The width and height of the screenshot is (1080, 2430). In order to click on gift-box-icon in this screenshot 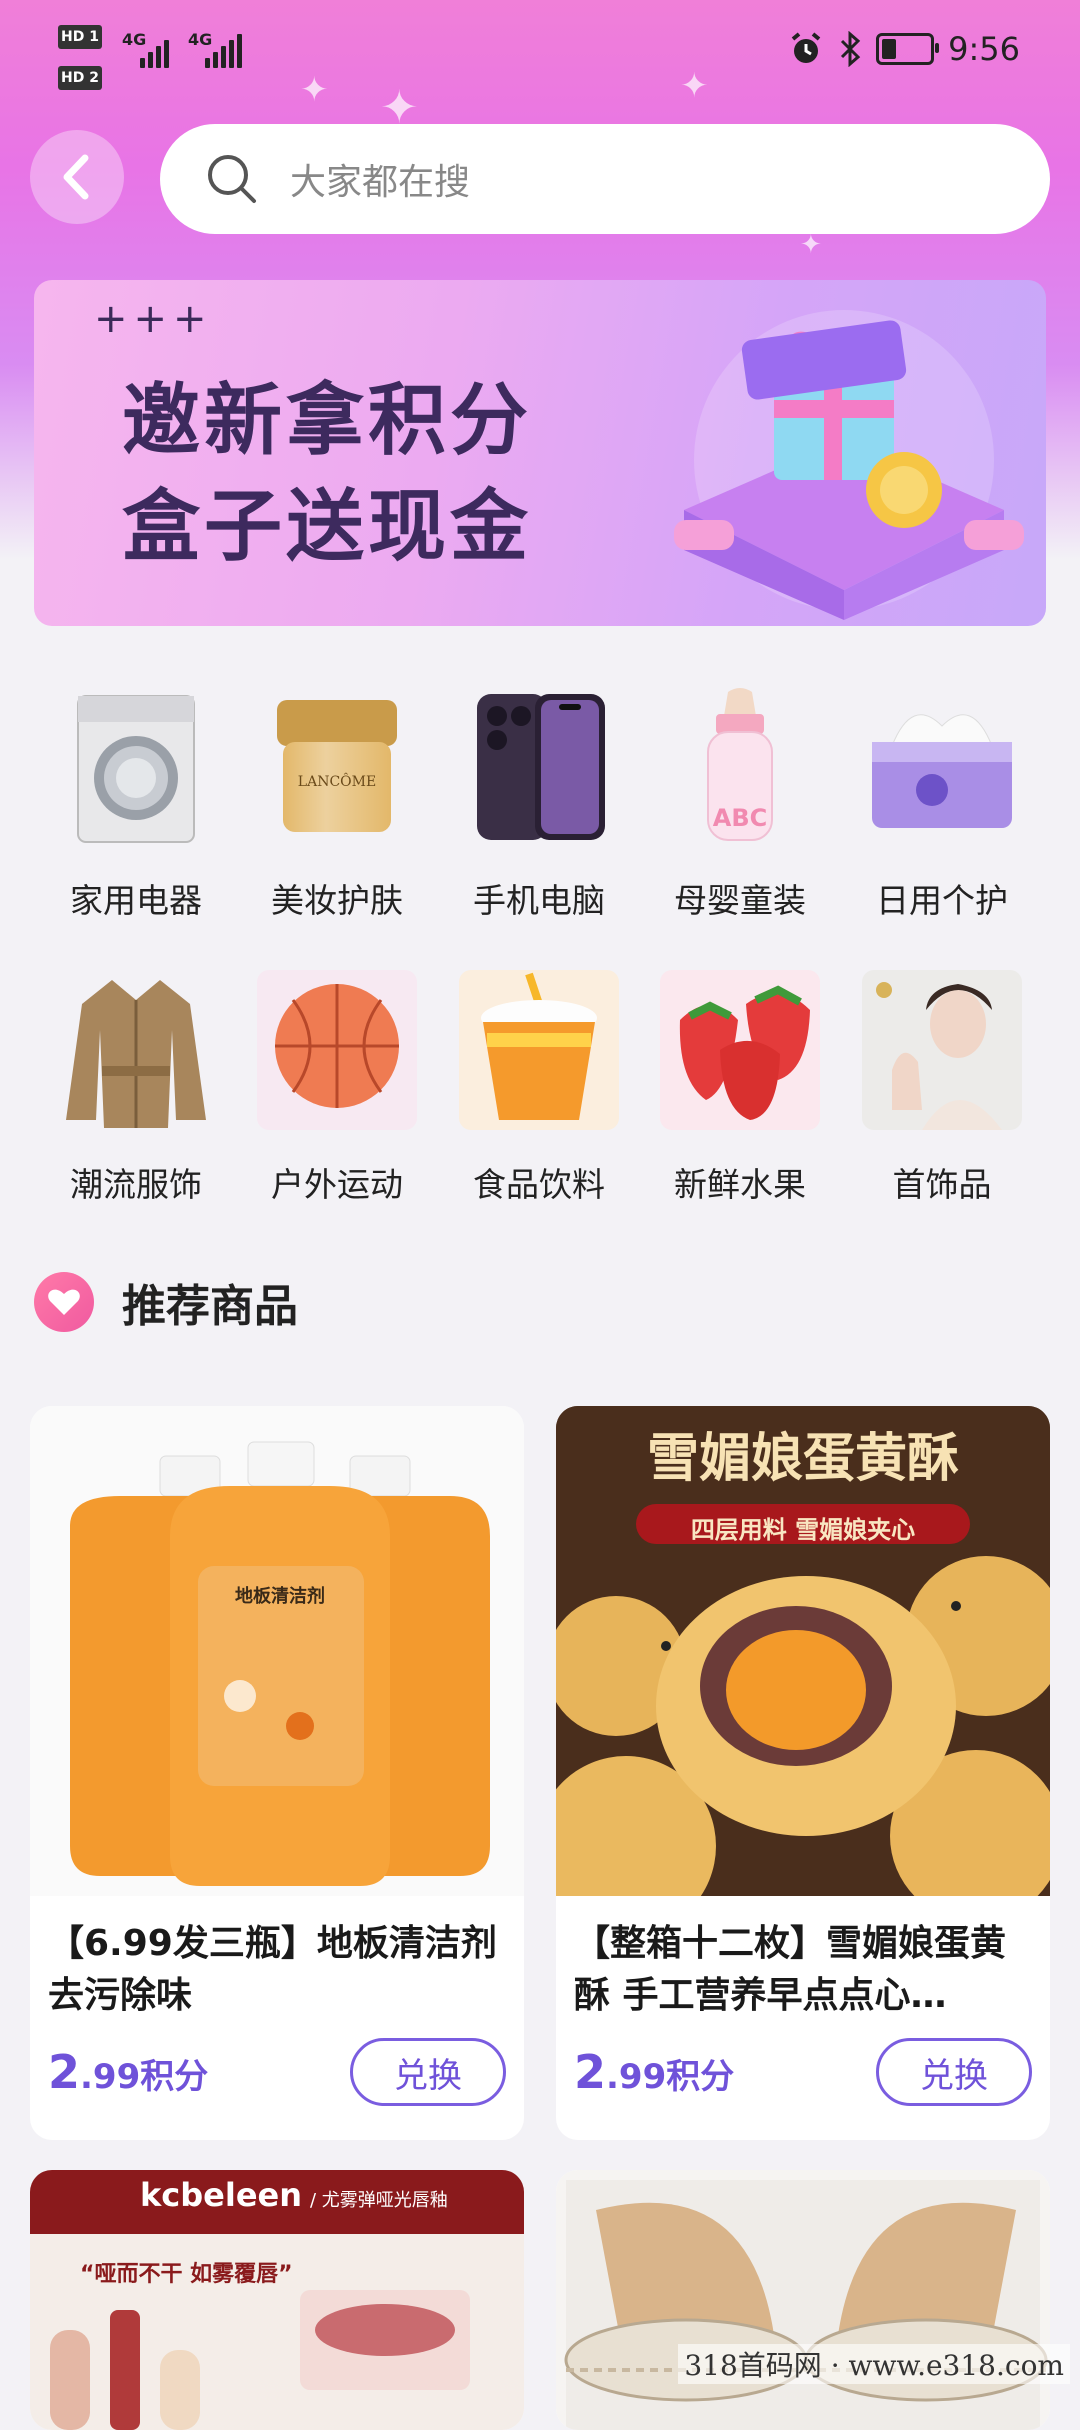, I will do `click(849, 465)`.